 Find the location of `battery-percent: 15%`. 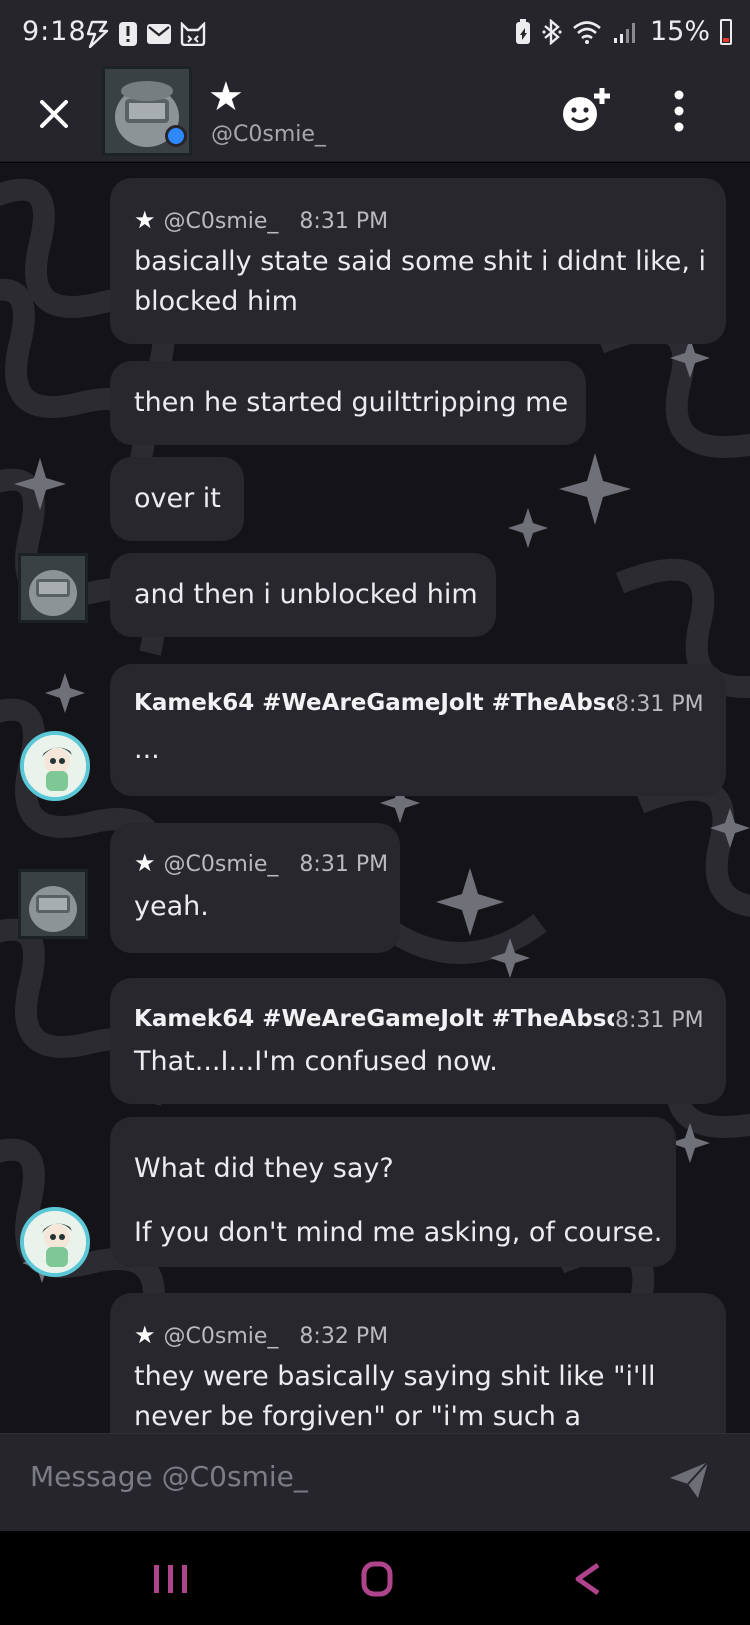

battery-percent: 15% is located at coordinates (679, 31).